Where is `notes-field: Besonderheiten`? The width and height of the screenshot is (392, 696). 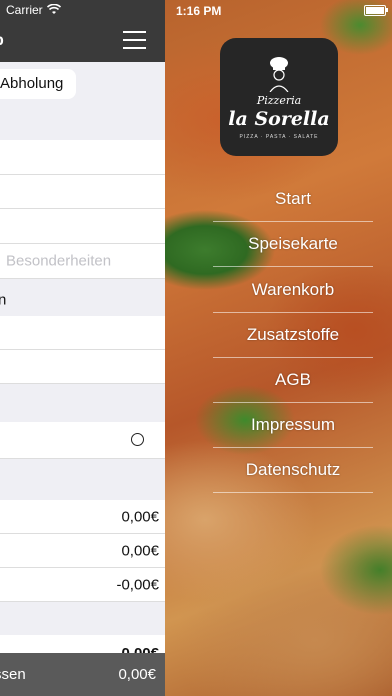
notes-field: Besonderheiten is located at coordinates (82, 261).